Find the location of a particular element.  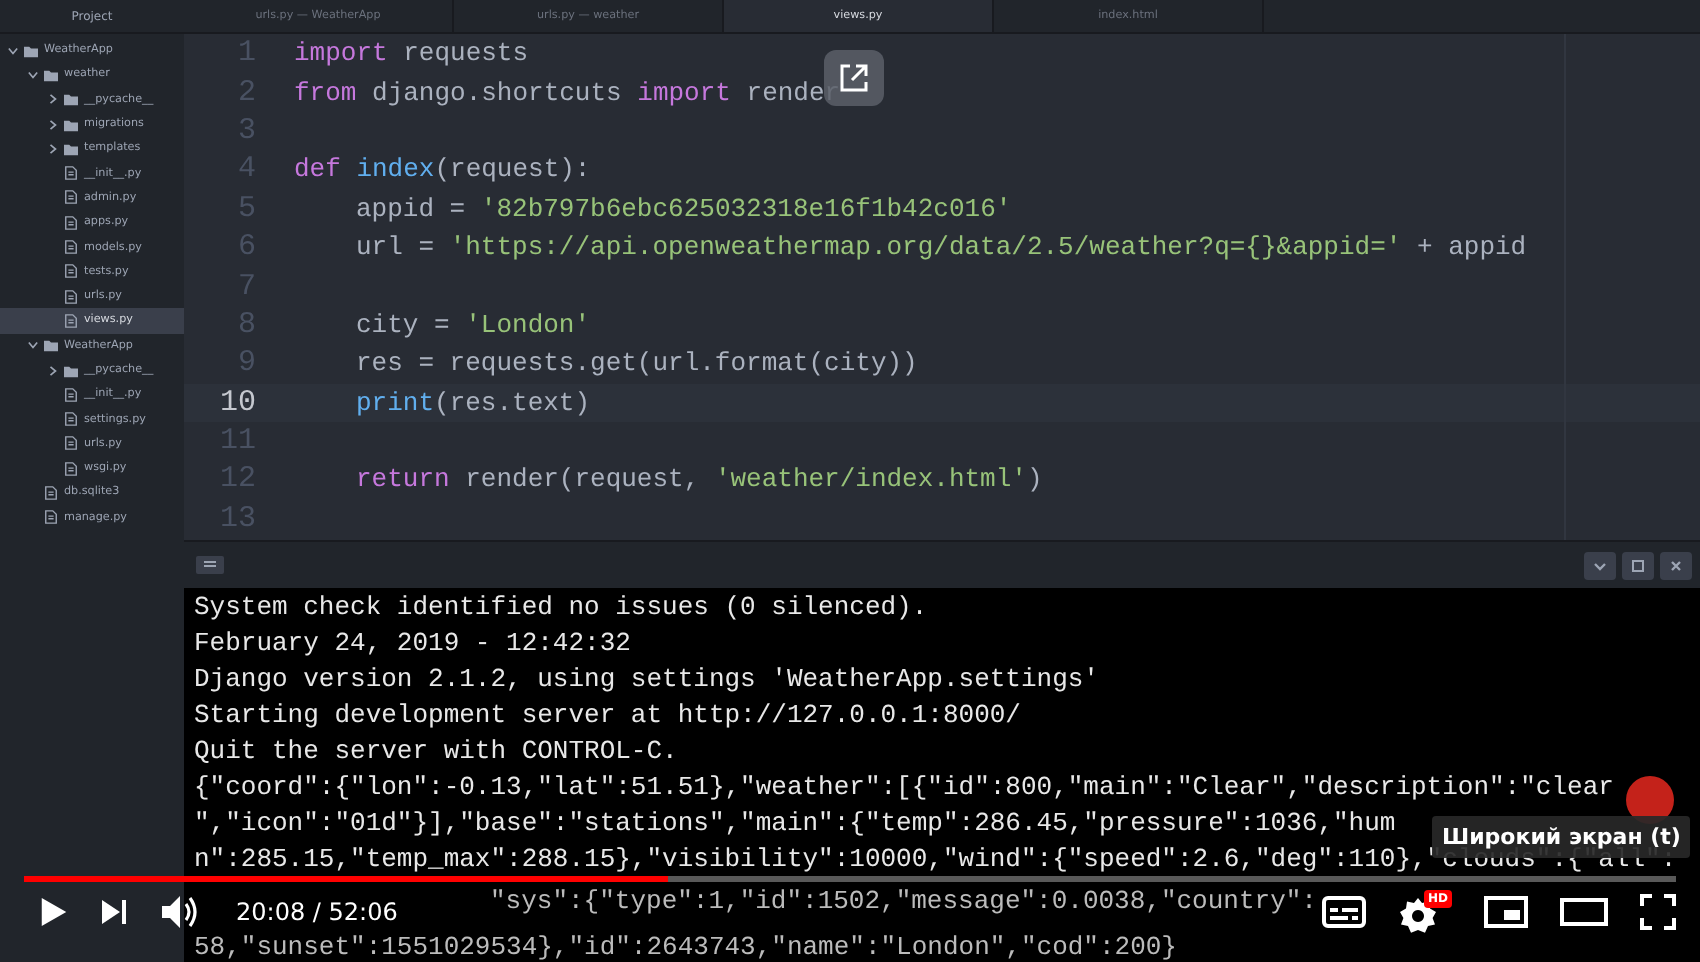

theater-mode-button is located at coordinates (1584, 912).